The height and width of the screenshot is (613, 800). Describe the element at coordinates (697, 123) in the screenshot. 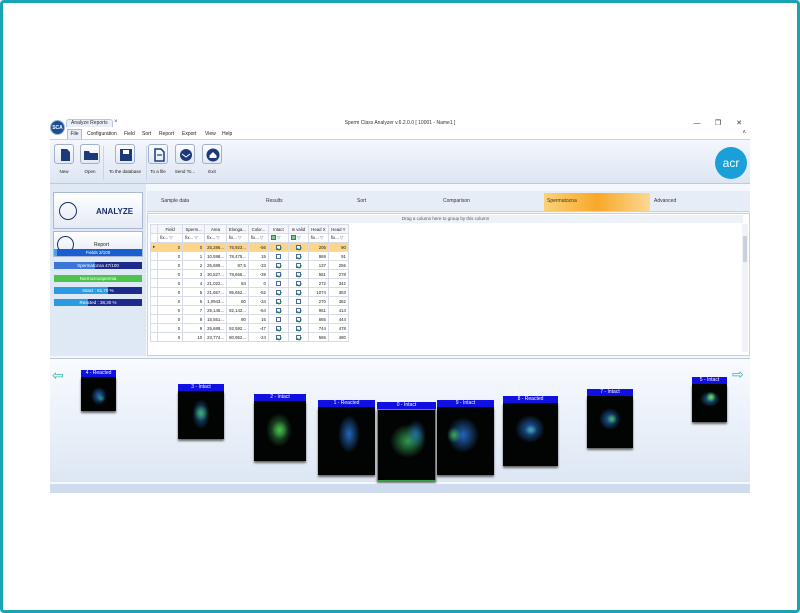

I see `minimize-button: —` at that location.